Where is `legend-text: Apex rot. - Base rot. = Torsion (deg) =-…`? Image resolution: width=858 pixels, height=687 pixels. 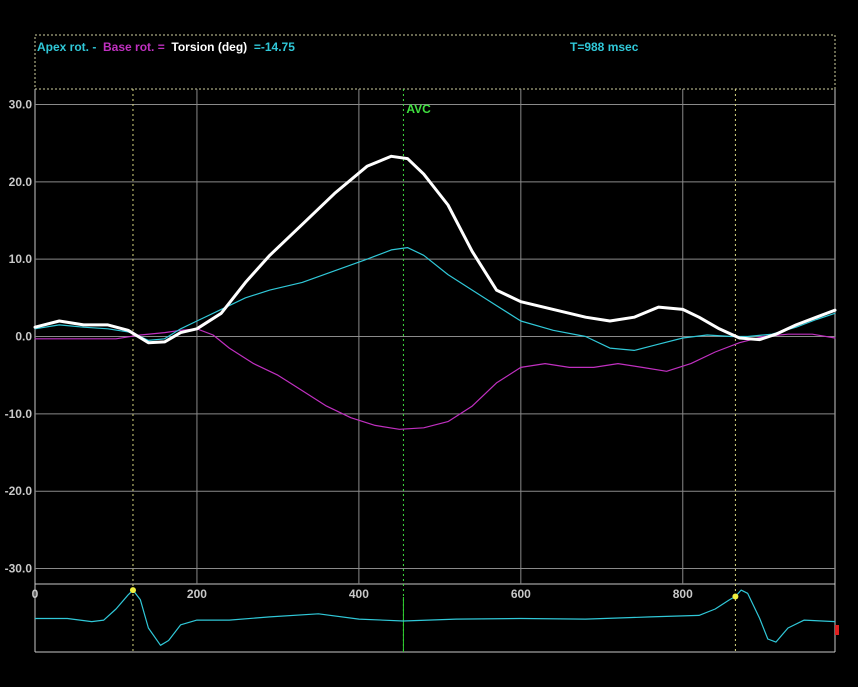
legend-text: Apex rot. - Base rot. = Torsion (deg) =-… is located at coordinates (166, 47).